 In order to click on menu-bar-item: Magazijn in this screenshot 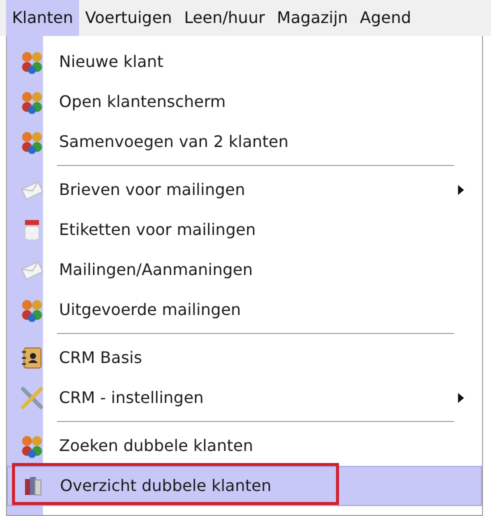, I will do `click(312, 18)`.